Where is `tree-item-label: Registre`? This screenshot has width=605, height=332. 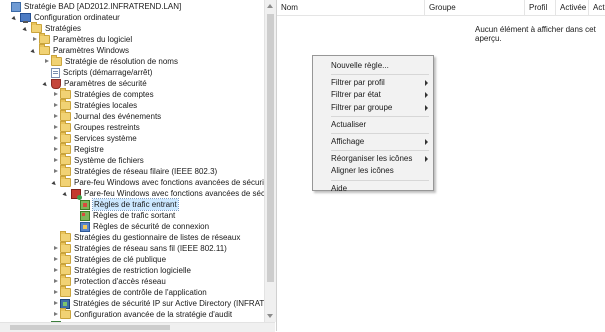
tree-item-label: Registre is located at coordinates (89, 149).